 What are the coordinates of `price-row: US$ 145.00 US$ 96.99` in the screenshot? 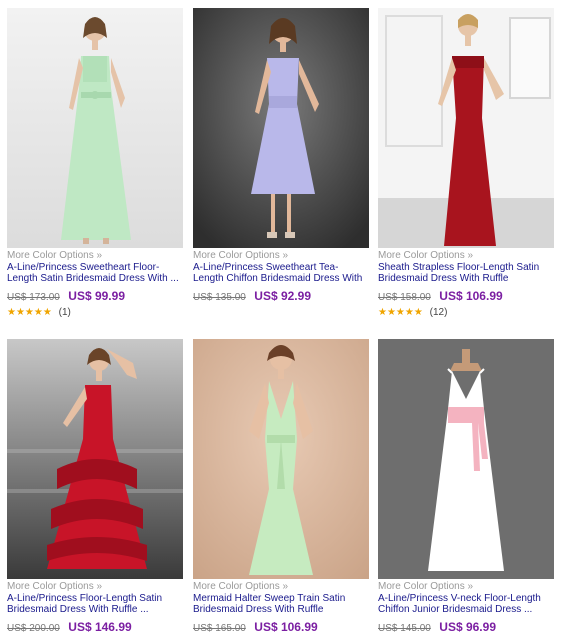 It's located at (466, 627).